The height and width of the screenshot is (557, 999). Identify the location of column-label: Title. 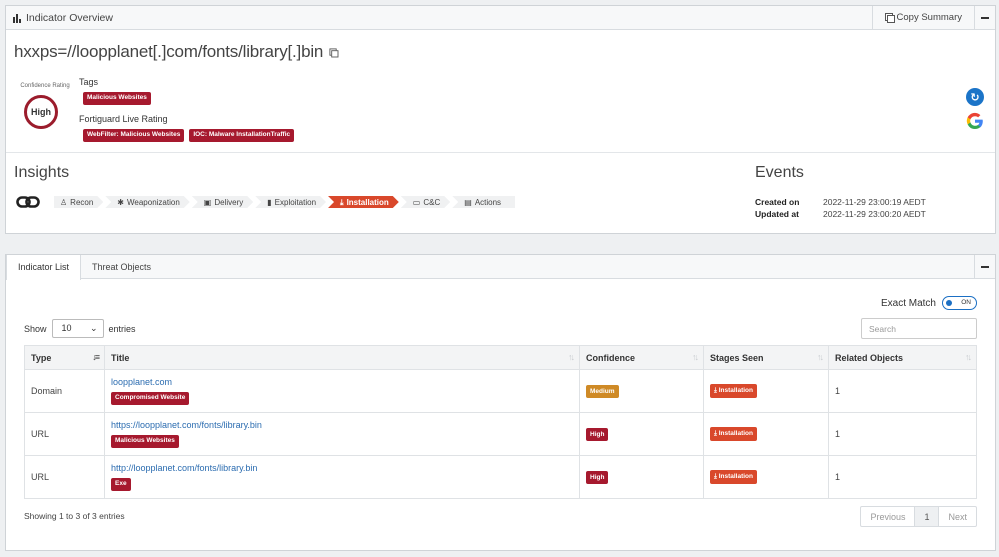
(120, 357).